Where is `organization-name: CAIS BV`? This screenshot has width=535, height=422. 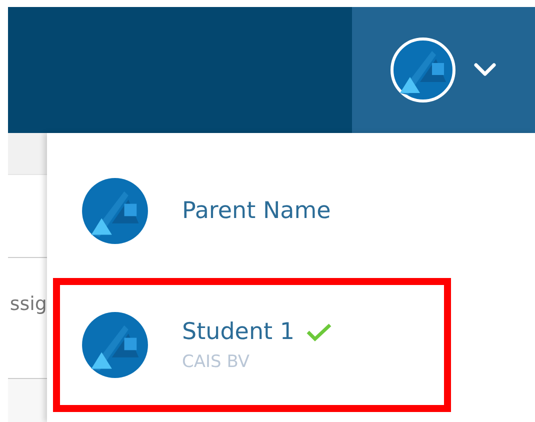
organization-name: CAIS BV is located at coordinates (216, 362).